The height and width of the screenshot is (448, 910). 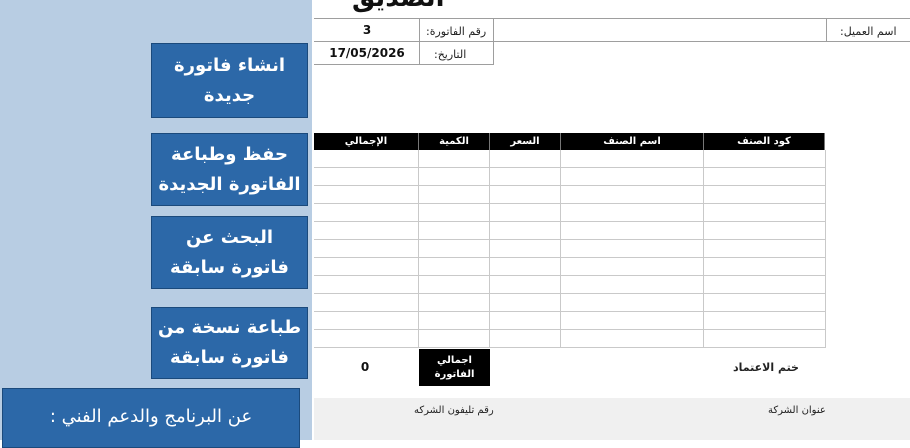 What do you see at coordinates (151, 418) in the screenshot?
I see `about-support-button: عن البرنامج والدعم الفني :` at bounding box center [151, 418].